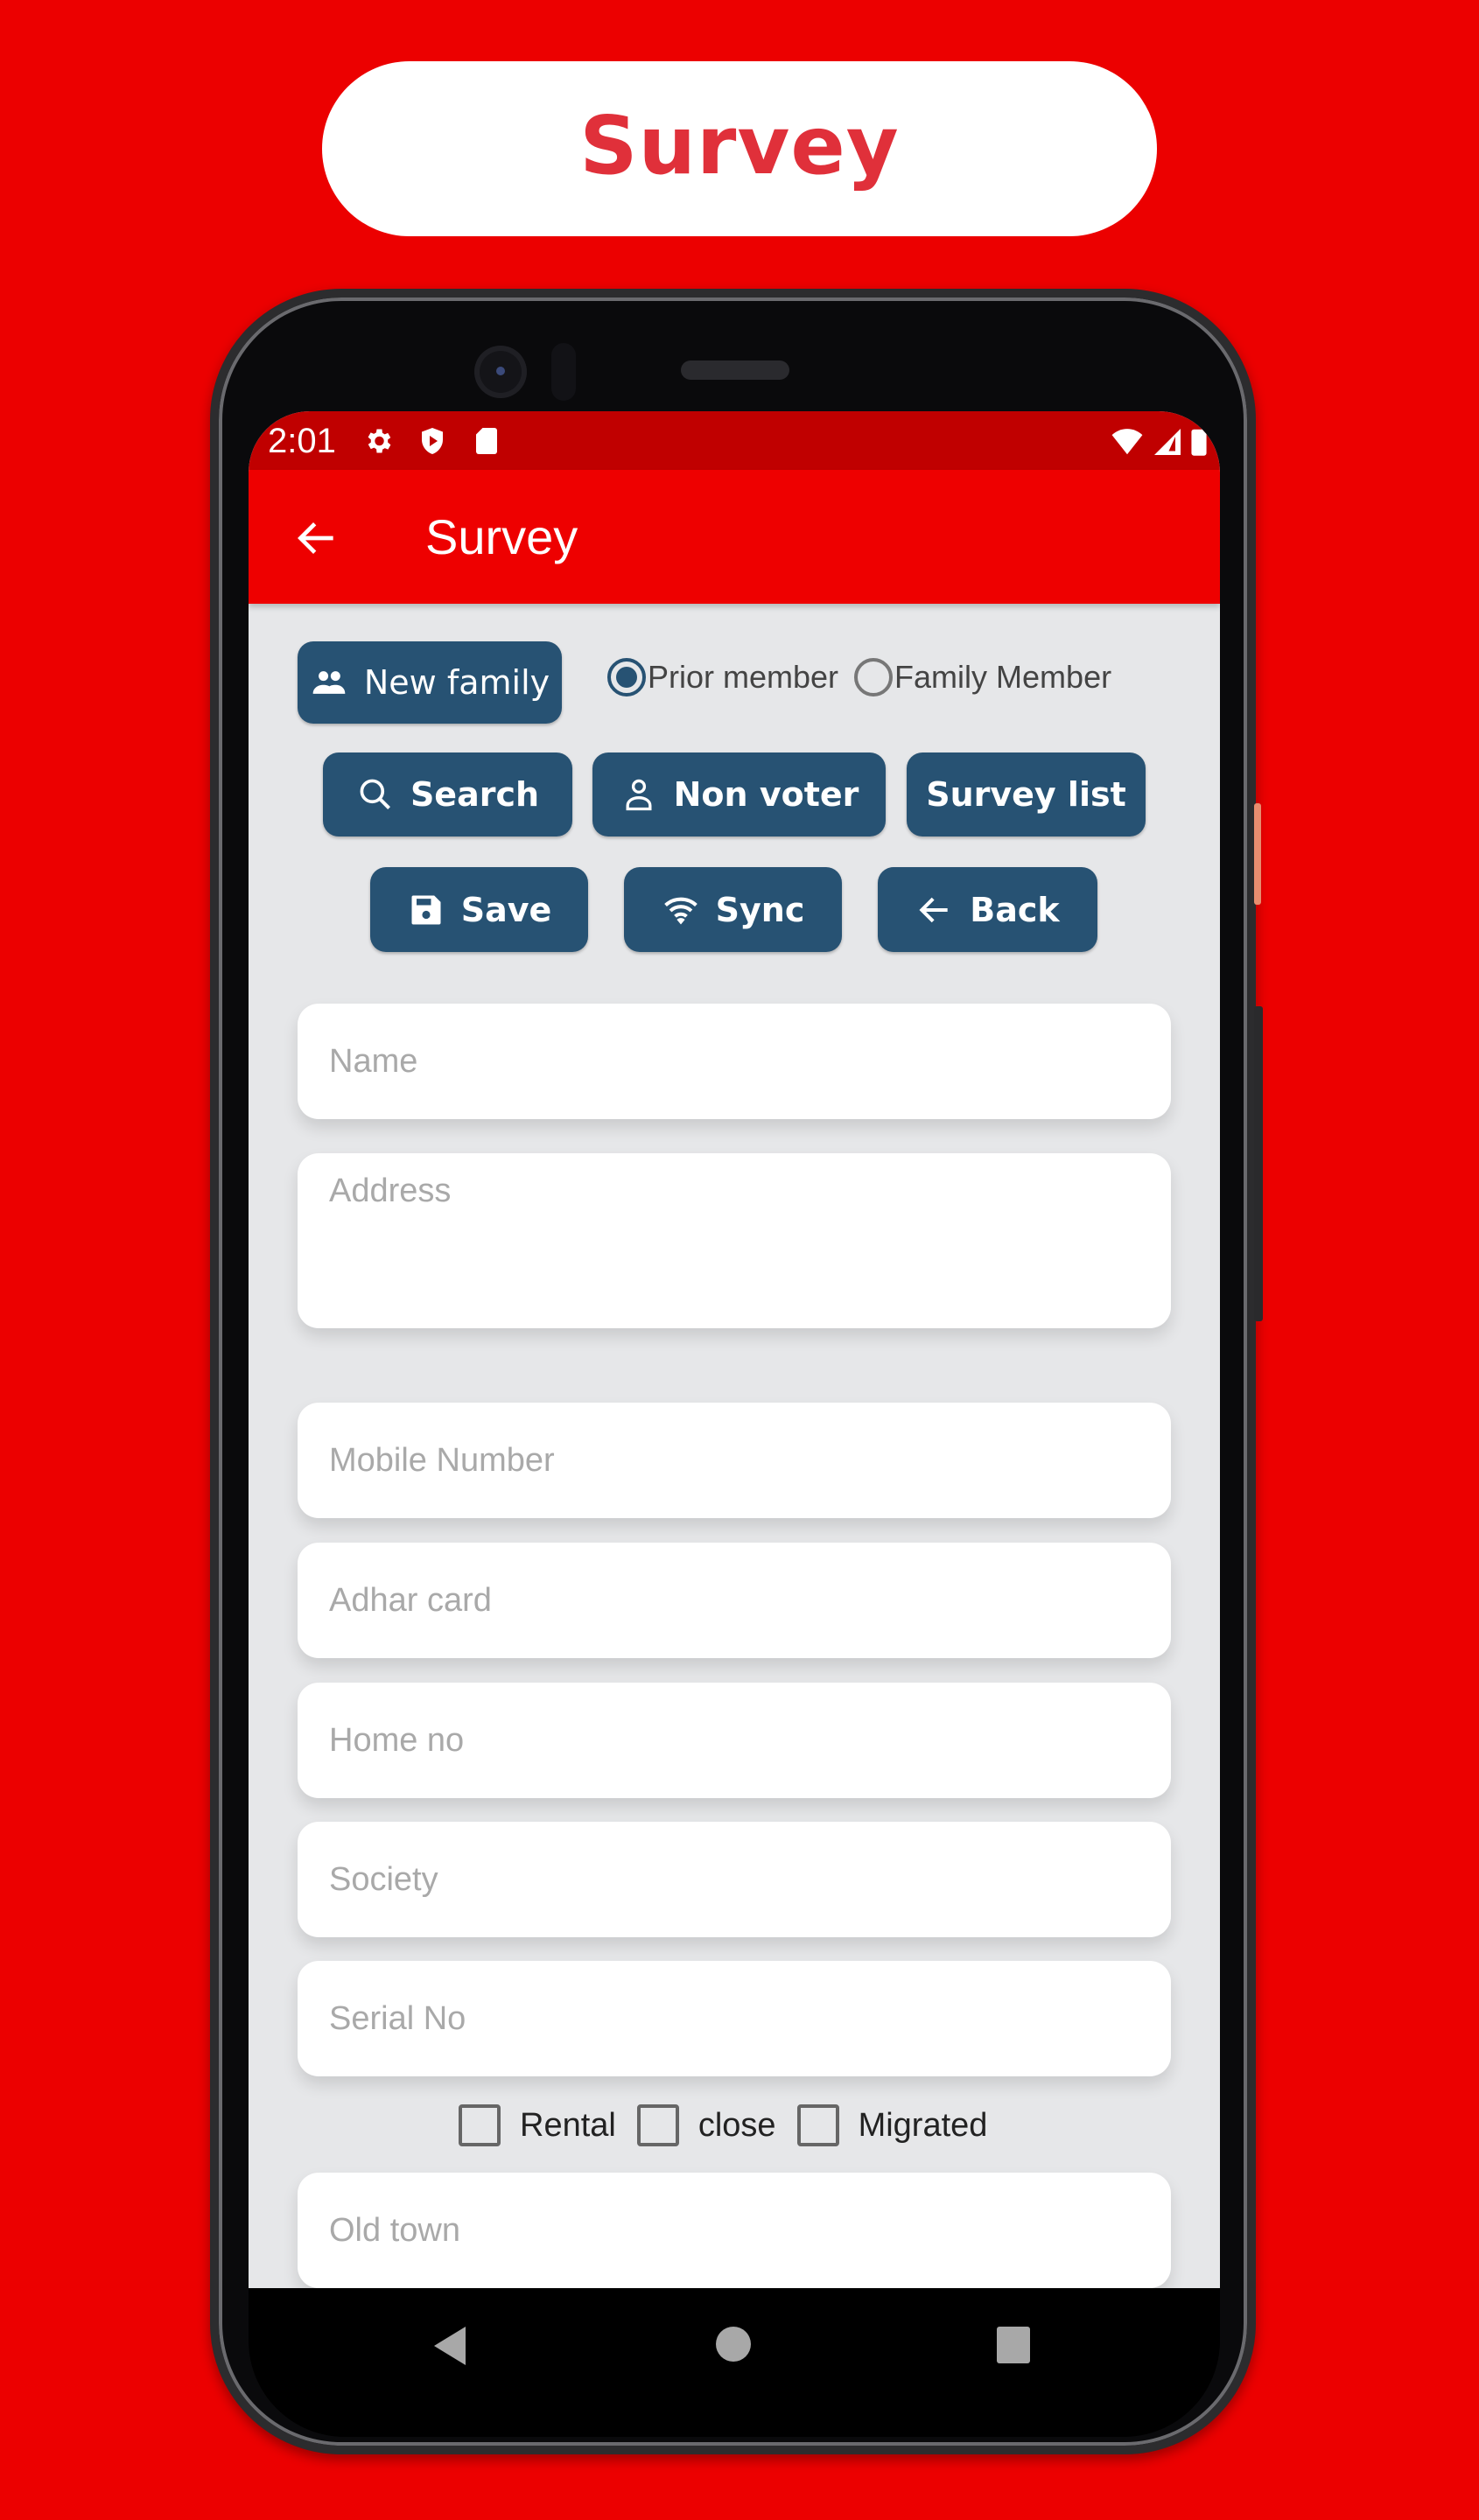 This screenshot has height=2520, width=1479. What do you see at coordinates (760, 909) in the screenshot?
I see `sync-label: Sync` at bounding box center [760, 909].